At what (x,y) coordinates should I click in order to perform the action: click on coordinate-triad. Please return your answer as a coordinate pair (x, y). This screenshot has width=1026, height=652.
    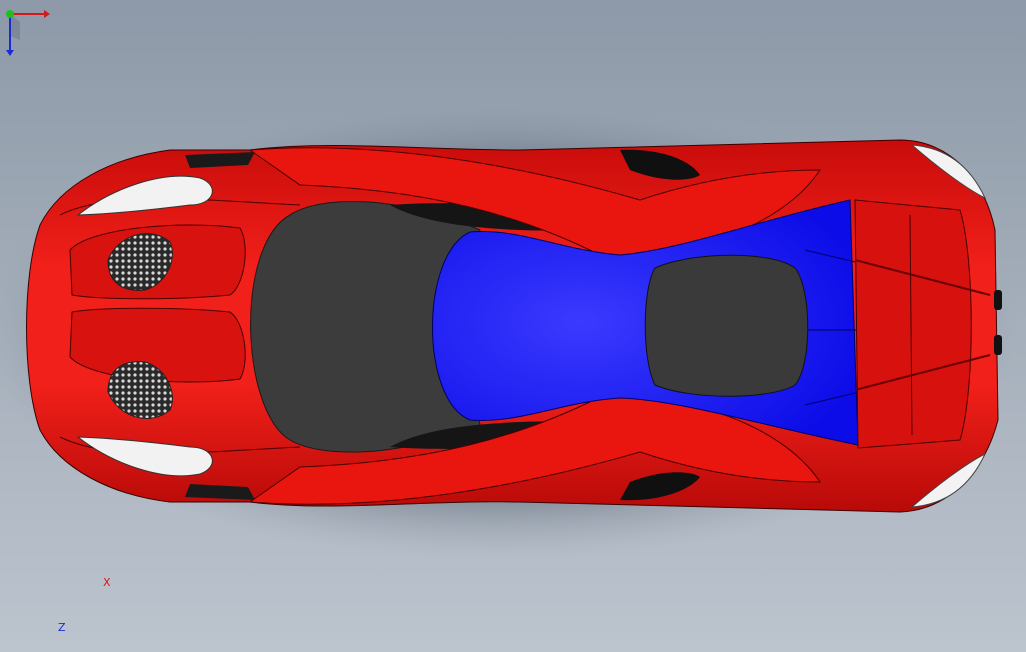
    Looking at the image, I should click on (28, 33).